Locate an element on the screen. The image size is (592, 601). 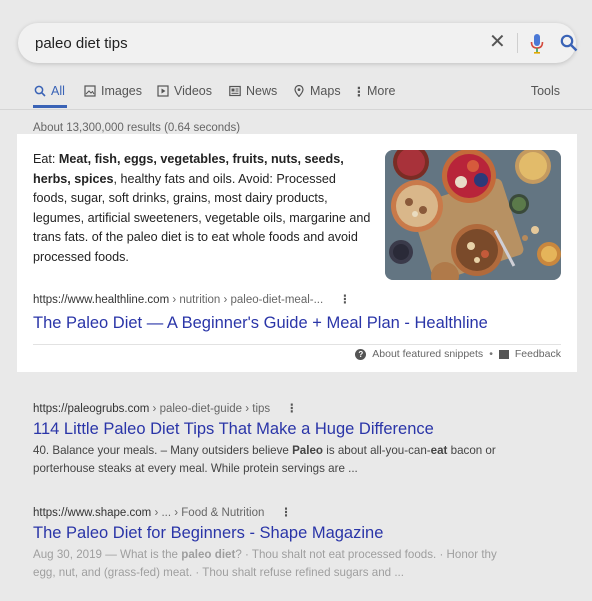
tab-label: All is located at coordinates (58, 91).